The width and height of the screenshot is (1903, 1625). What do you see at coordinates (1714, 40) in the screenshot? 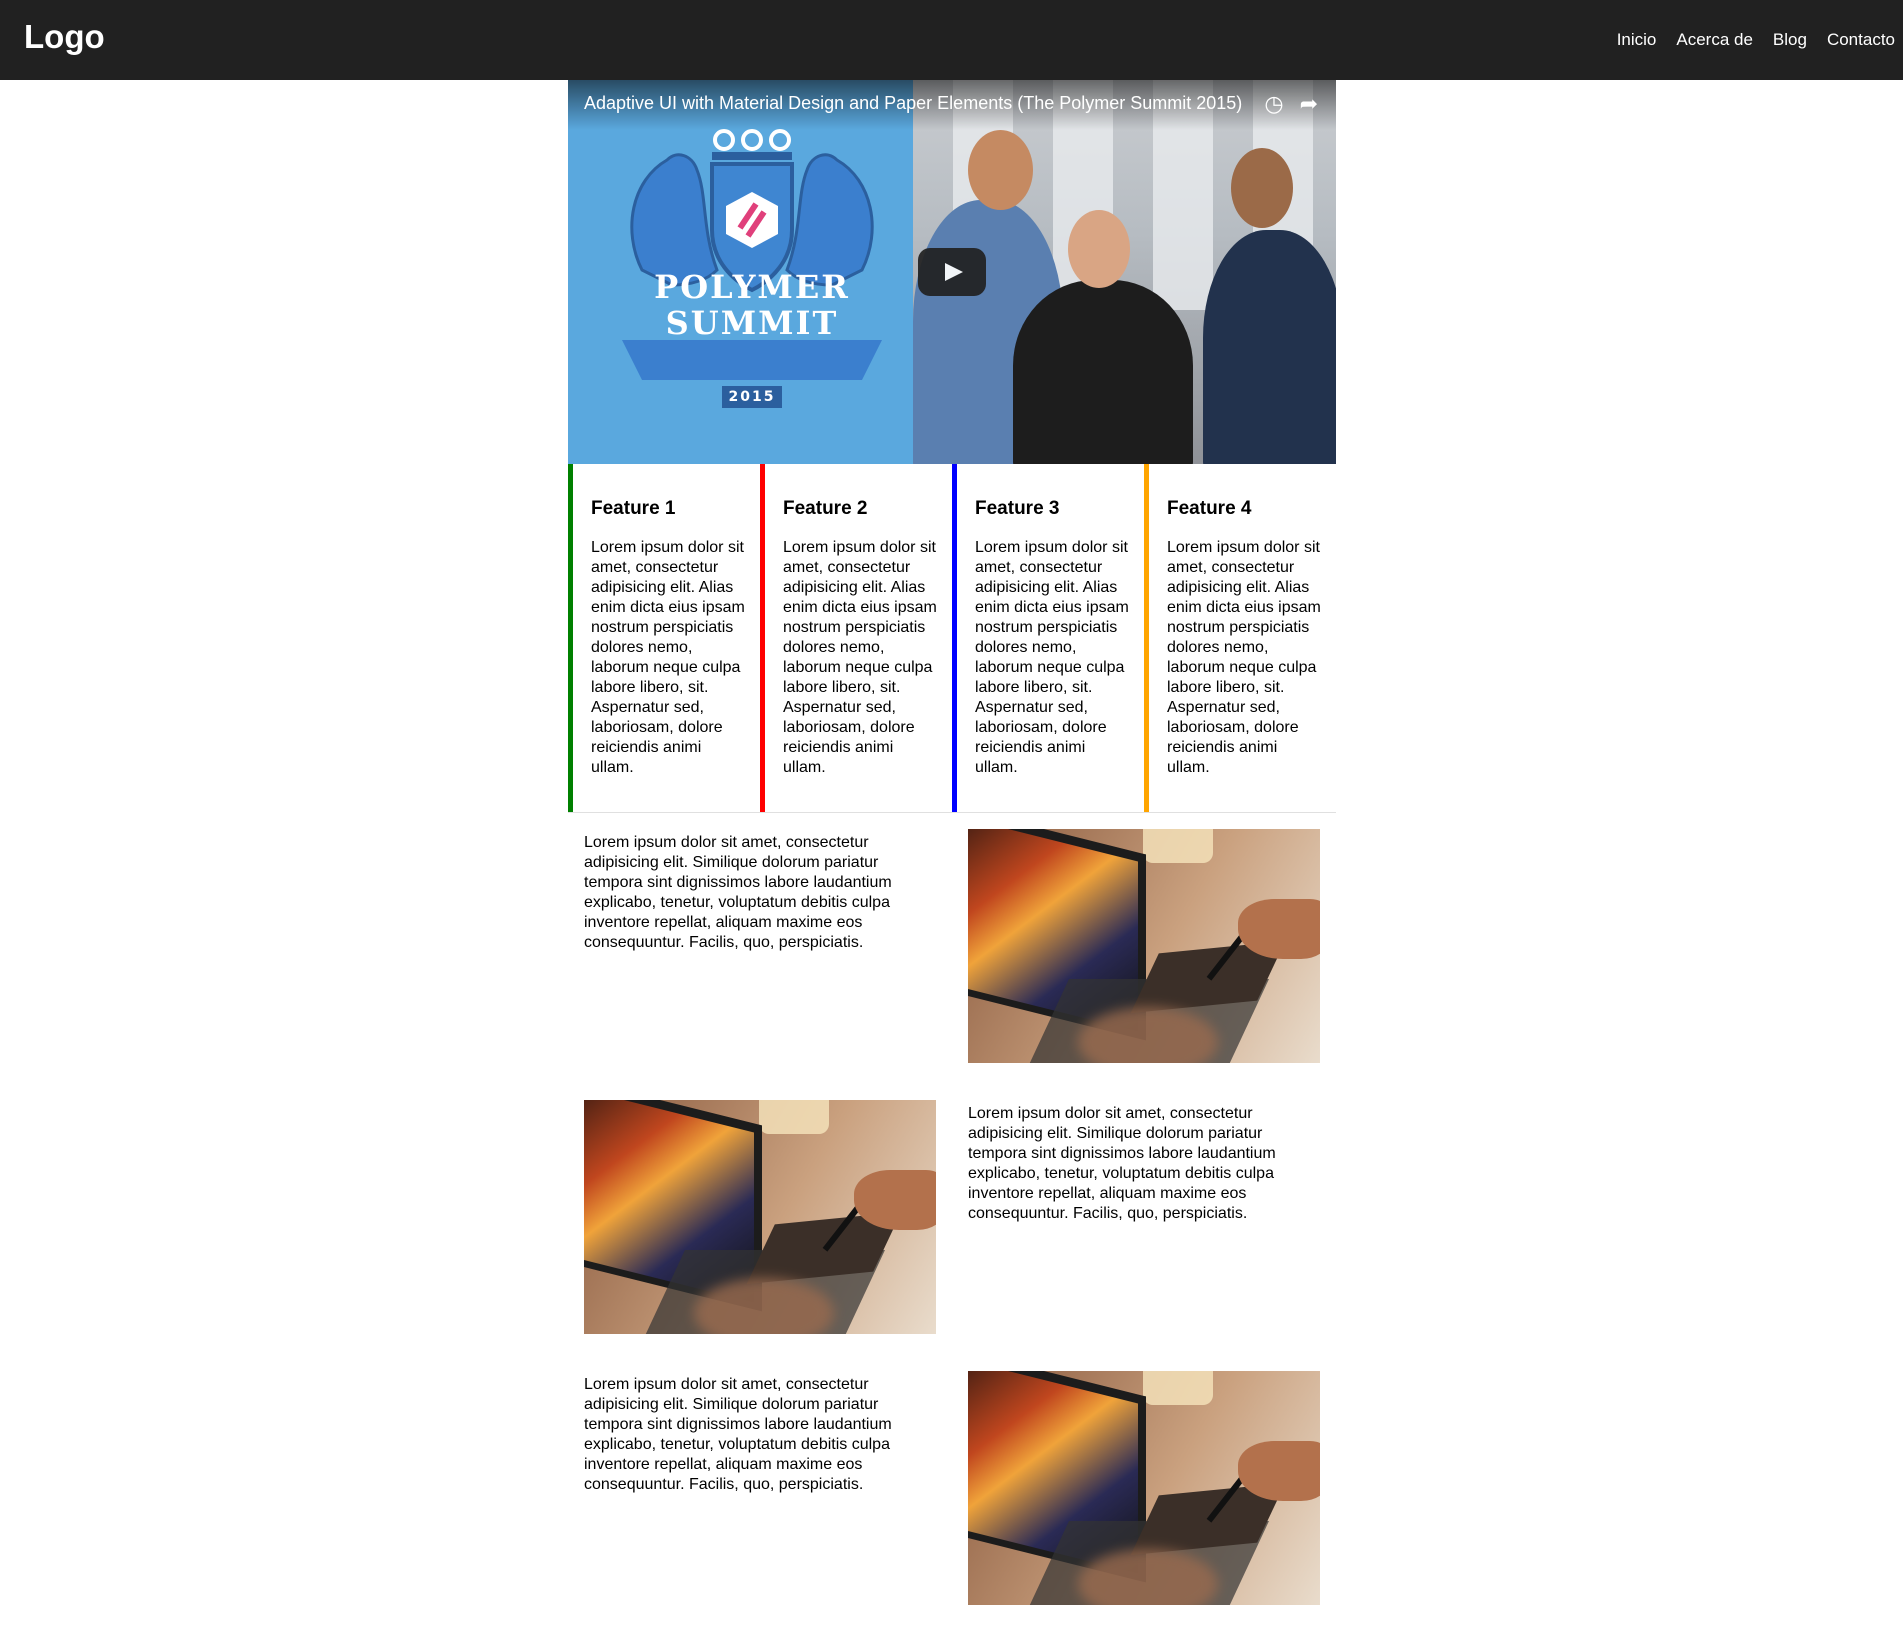
I see `nav-link-acerca-de: Acerca de` at bounding box center [1714, 40].